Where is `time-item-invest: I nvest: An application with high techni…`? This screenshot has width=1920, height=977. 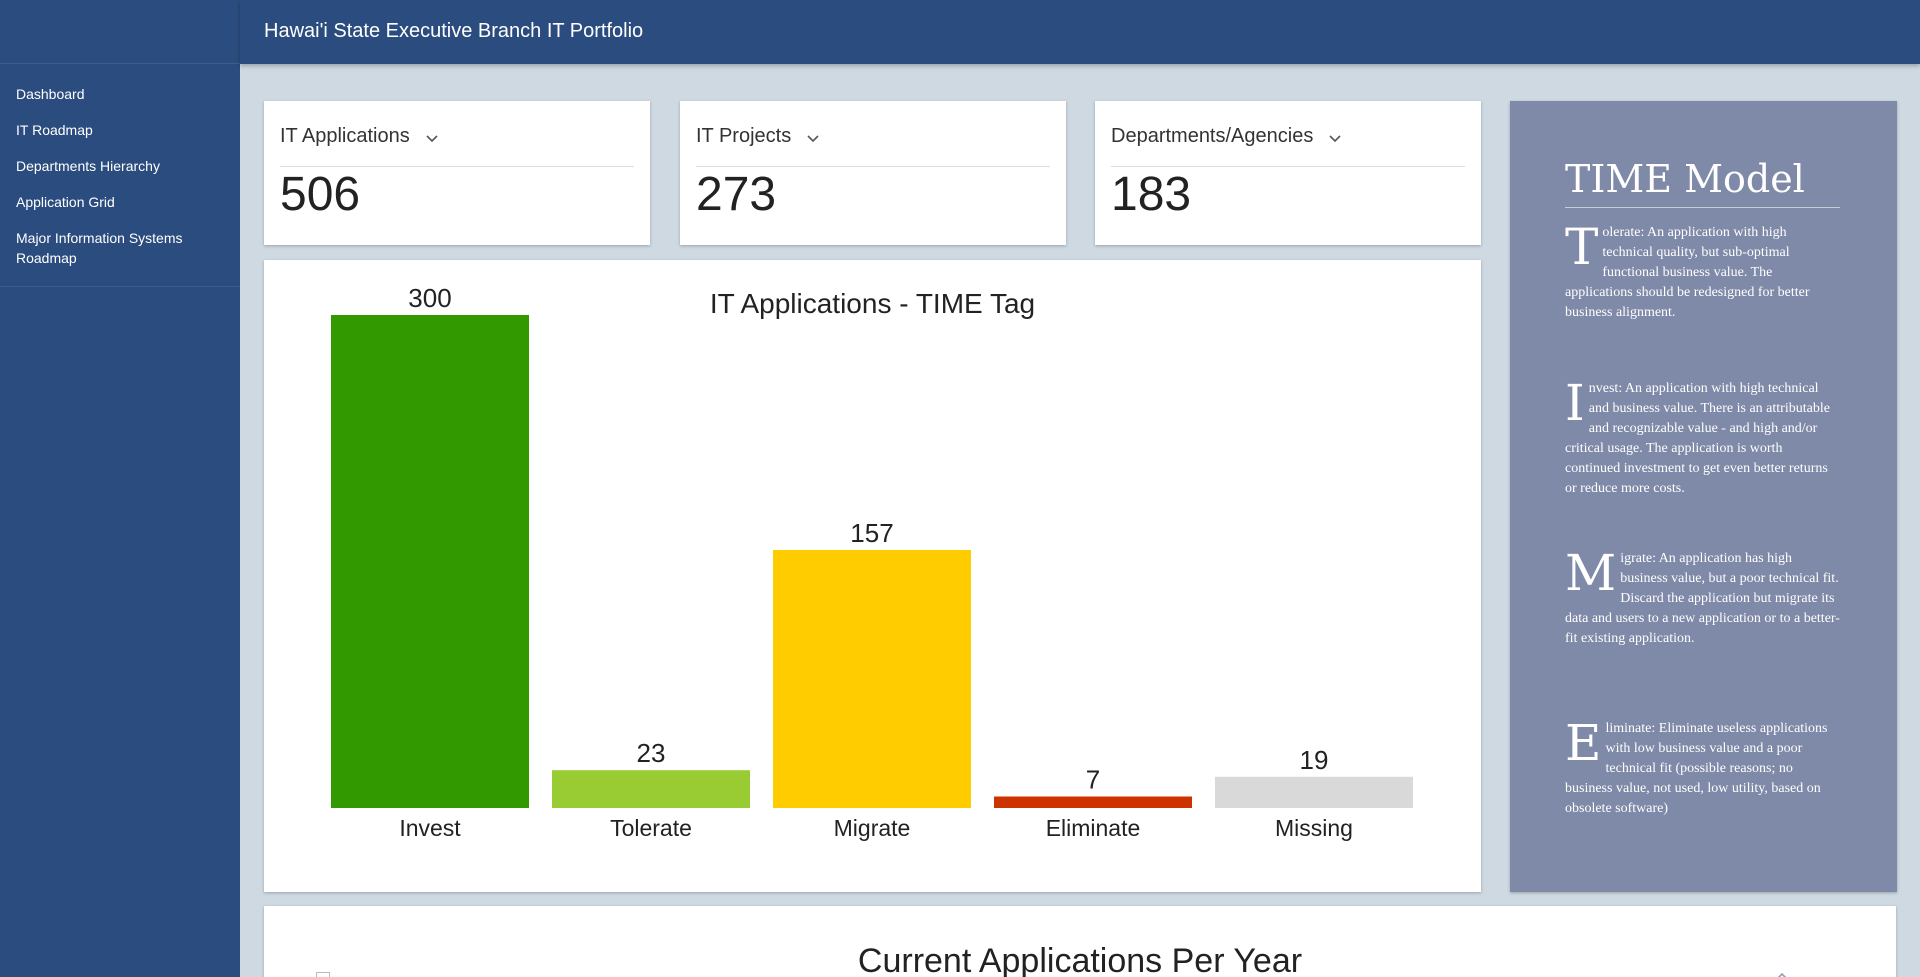
time-item-invest: I nvest: An application with high techni… is located at coordinates (1702, 436).